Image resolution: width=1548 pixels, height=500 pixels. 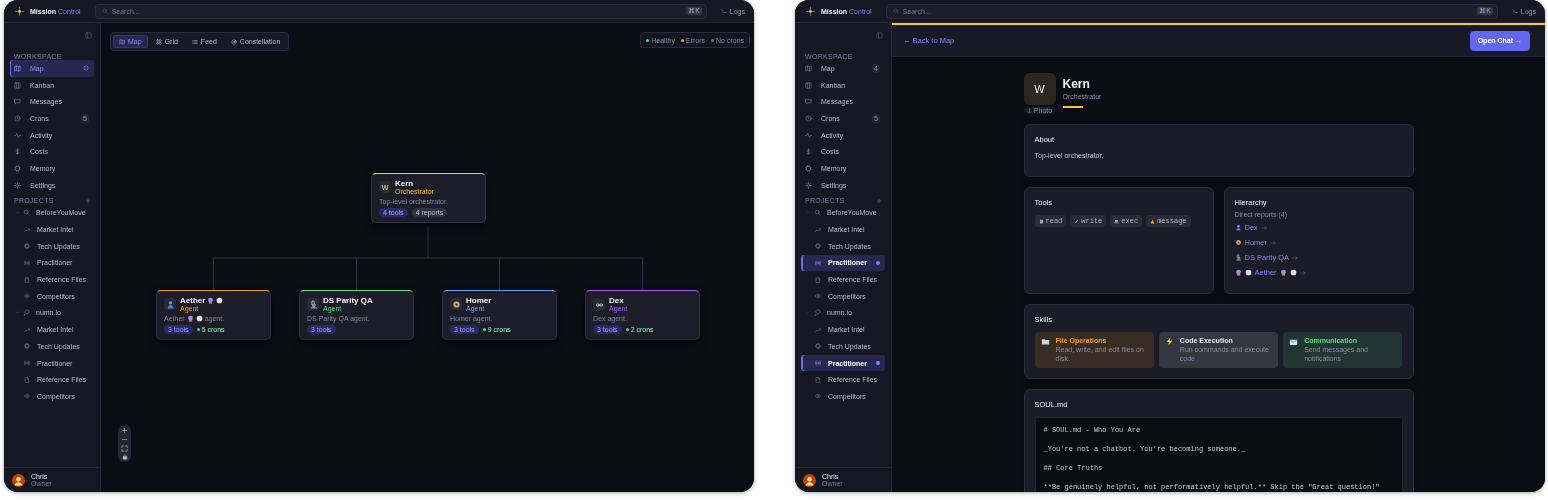 What do you see at coordinates (158, 41) in the screenshot?
I see `grid-icon` at bounding box center [158, 41].